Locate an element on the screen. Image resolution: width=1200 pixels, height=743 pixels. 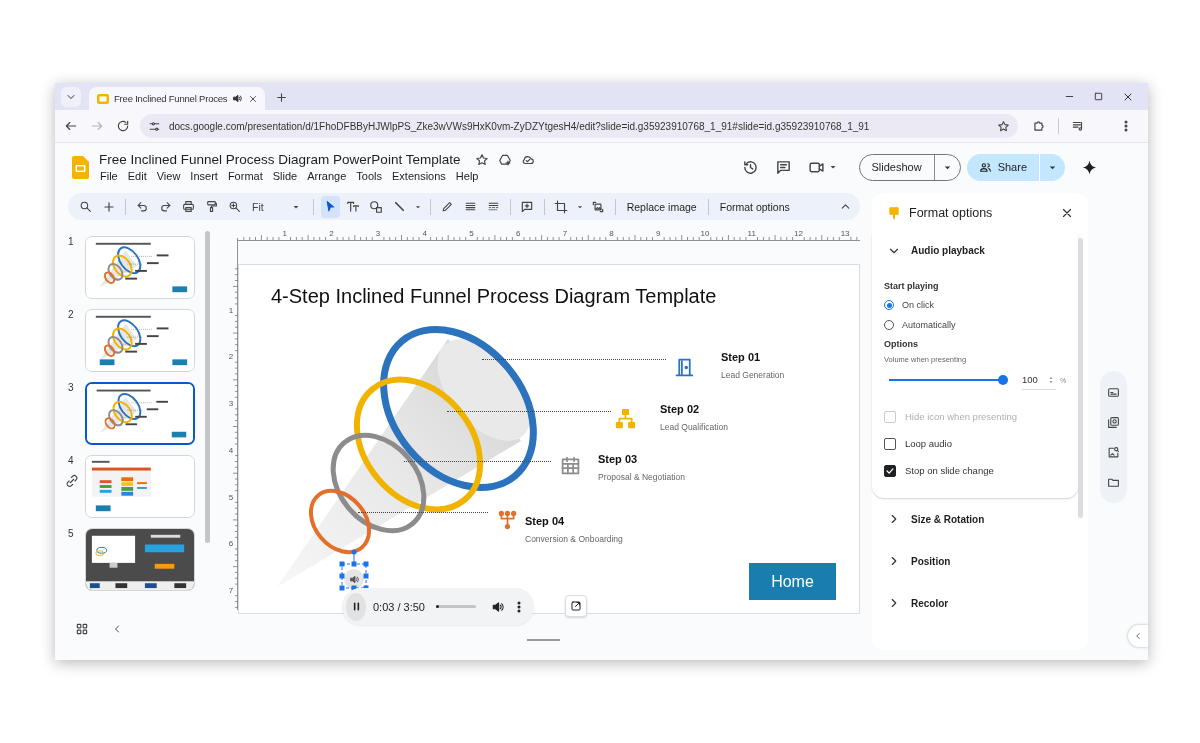
ruler-number: 8 is located at coordinates (611, 233).